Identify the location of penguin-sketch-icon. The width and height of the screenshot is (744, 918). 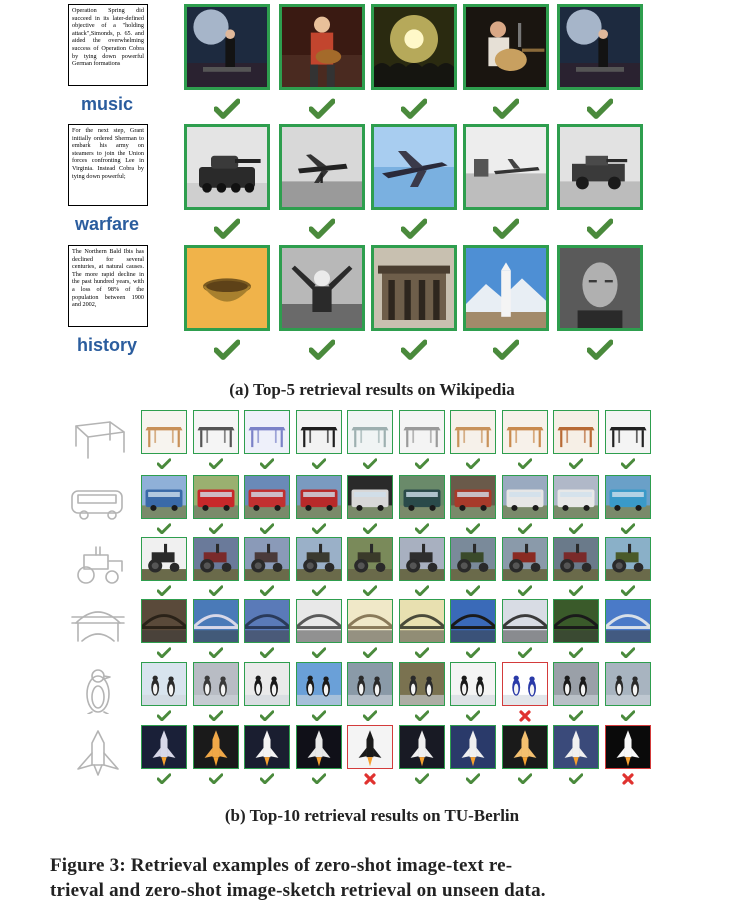
(98, 689).